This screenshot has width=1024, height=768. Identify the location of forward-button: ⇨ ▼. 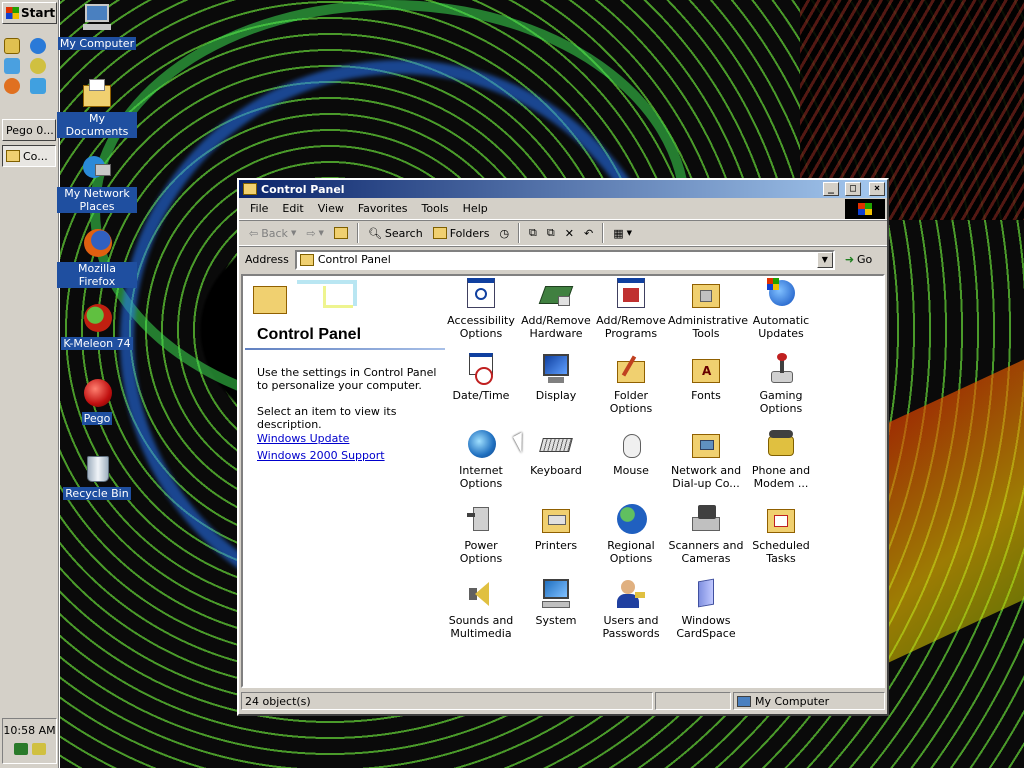
(315, 233).